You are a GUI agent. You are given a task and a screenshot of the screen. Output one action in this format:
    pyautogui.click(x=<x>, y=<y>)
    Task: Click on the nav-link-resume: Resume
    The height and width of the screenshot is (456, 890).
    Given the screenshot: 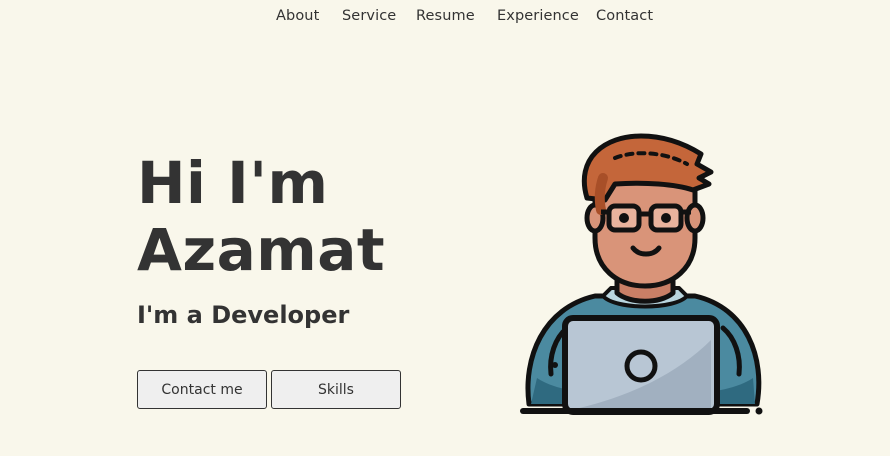 What is the action you would take?
    pyautogui.click(x=445, y=16)
    